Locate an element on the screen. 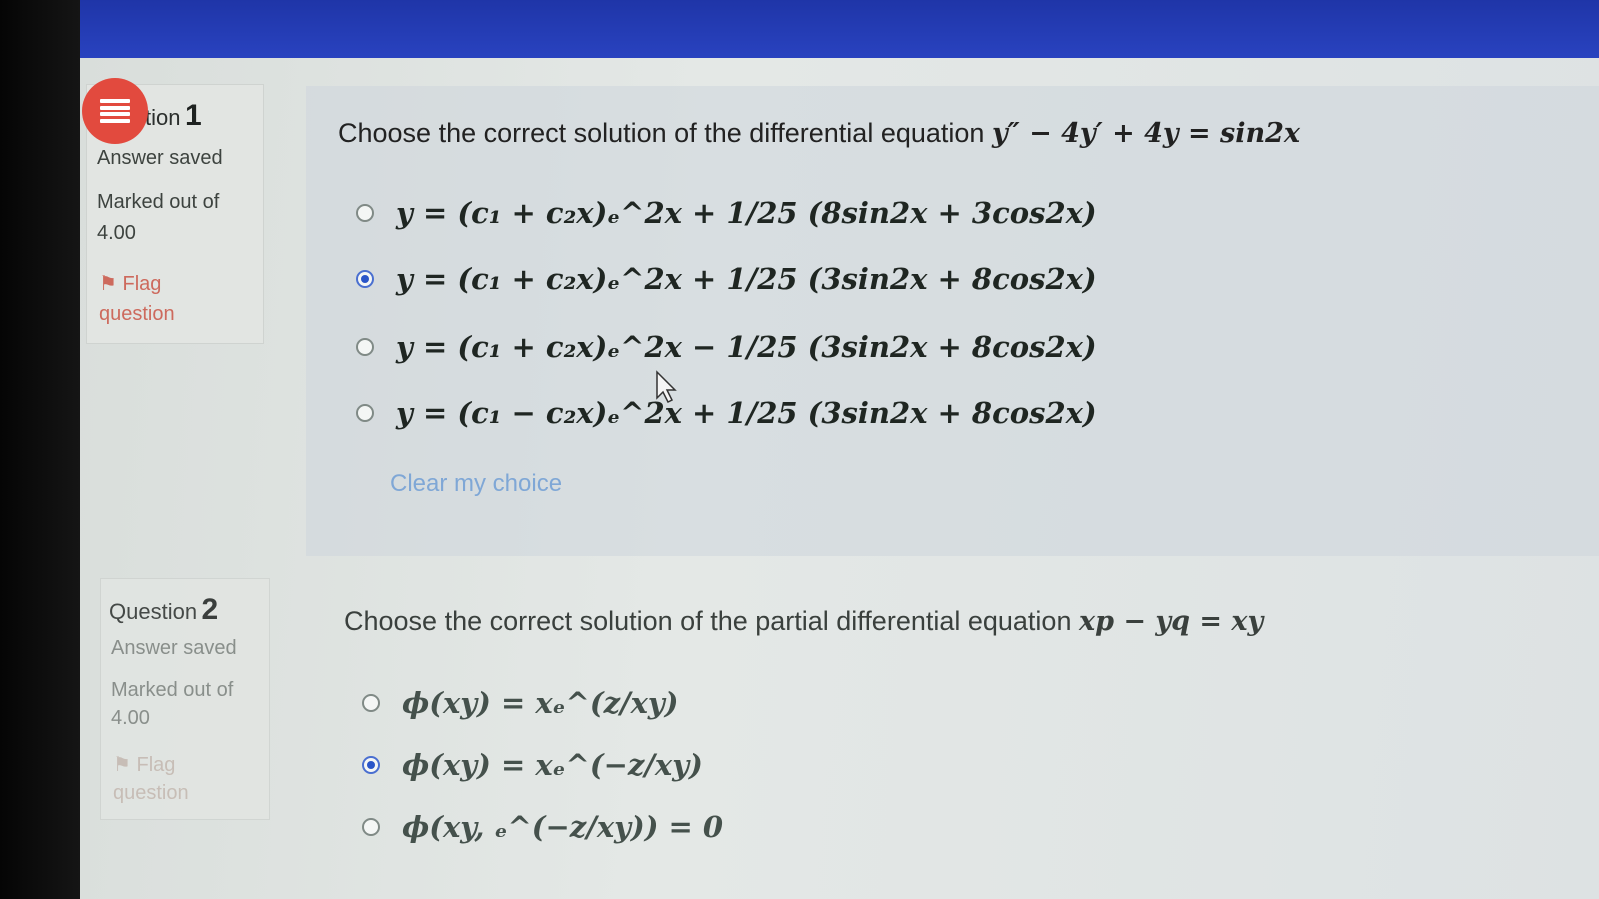  question-2-option-b: ϕ(xy) = xₑ^(−z/xy) is located at coordinates (532, 765).